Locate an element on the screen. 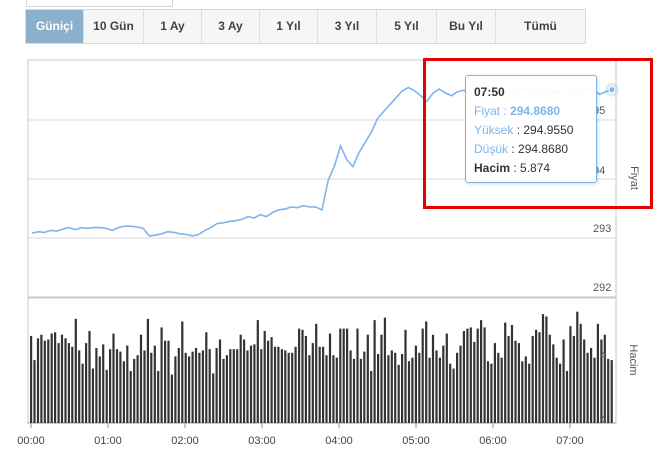 The image size is (660, 474). x-tick-label-6: 06:00 is located at coordinates (493, 441).